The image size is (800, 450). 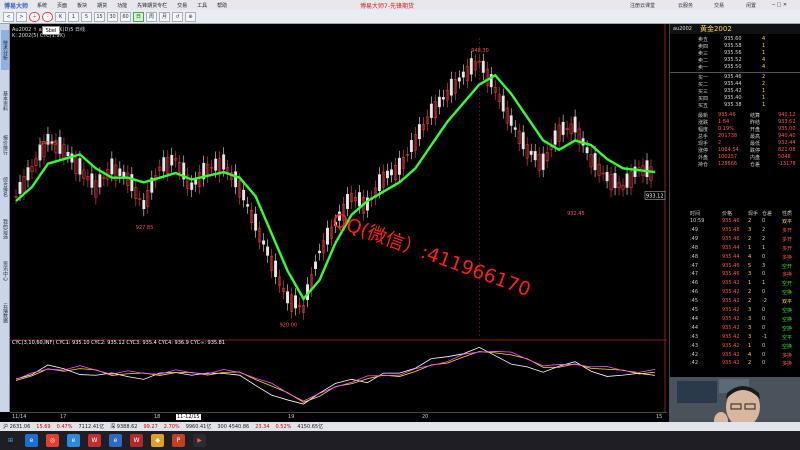 I want to click on window-controls: ─ □ ✕, so click(x=779, y=5).